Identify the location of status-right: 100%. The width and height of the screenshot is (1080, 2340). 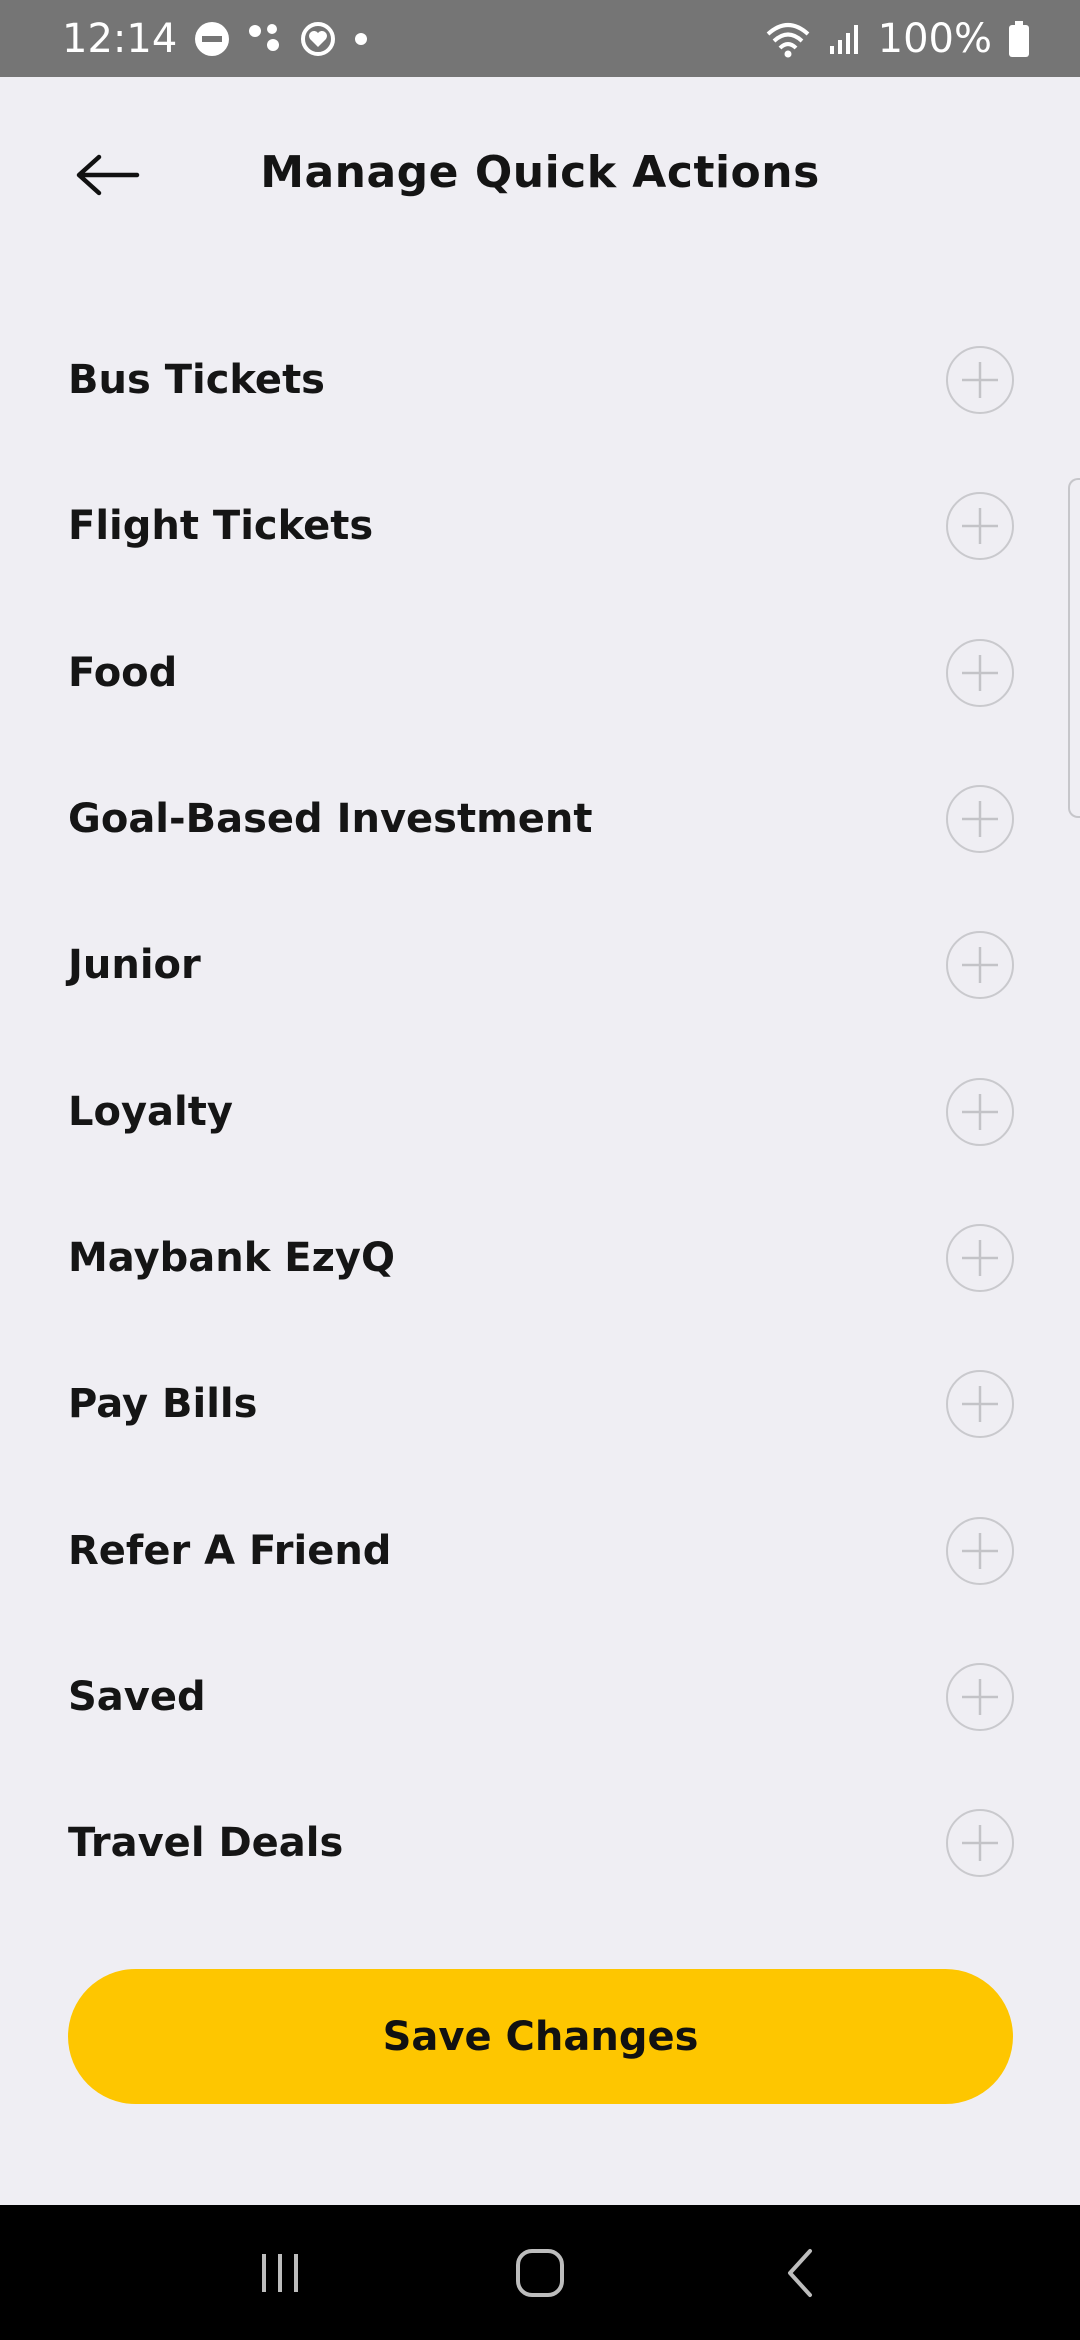
(897, 39).